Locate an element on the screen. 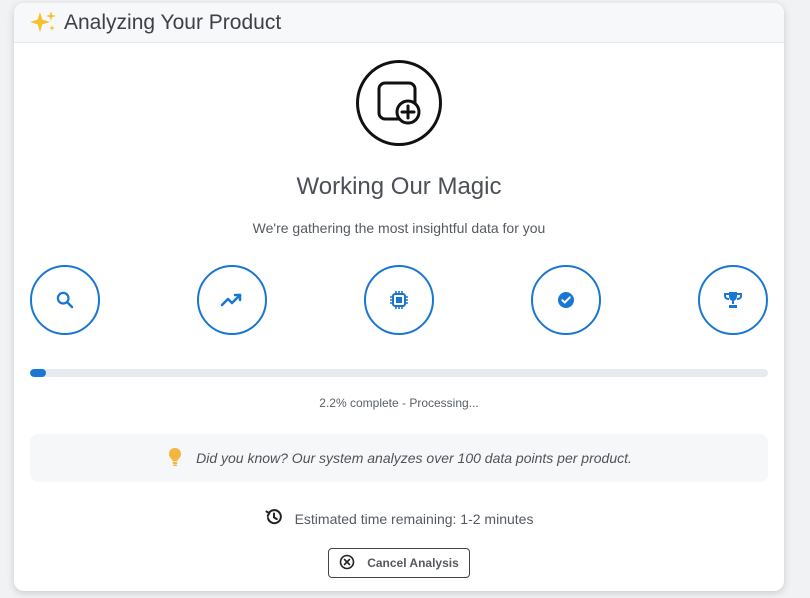 The height and width of the screenshot is (598, 810). add-photo-icon is located at coordinates (399, 103).